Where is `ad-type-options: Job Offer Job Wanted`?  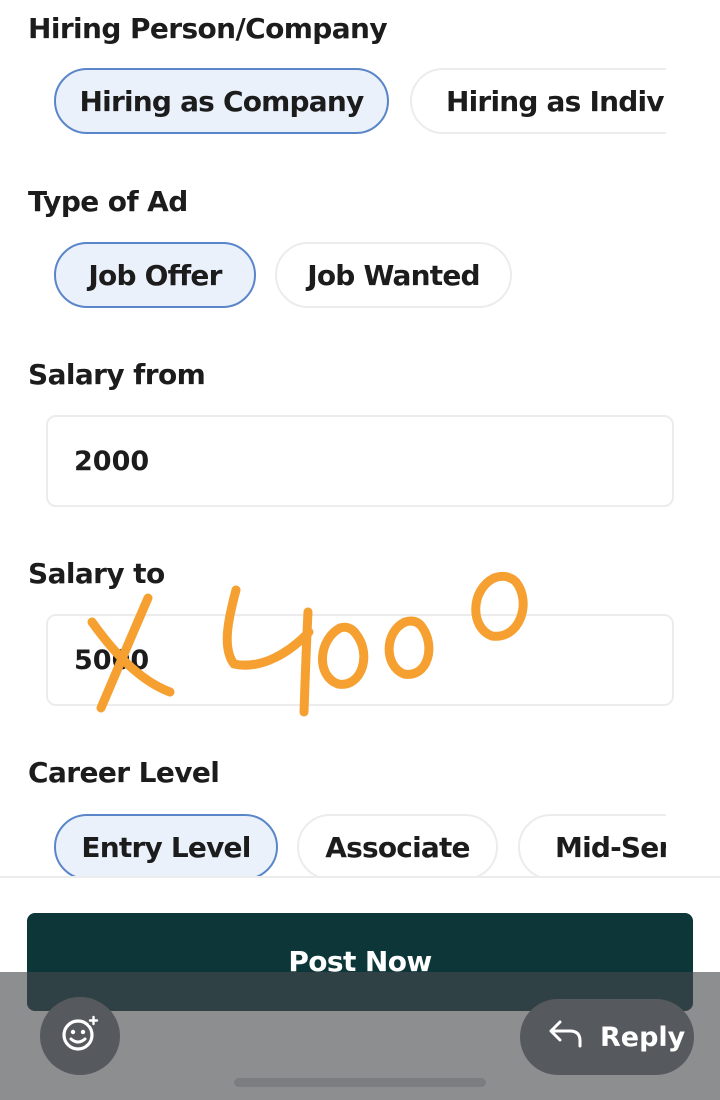 ad-type-options: Job Offer Job Wanted is located at coordinates (333, 277).